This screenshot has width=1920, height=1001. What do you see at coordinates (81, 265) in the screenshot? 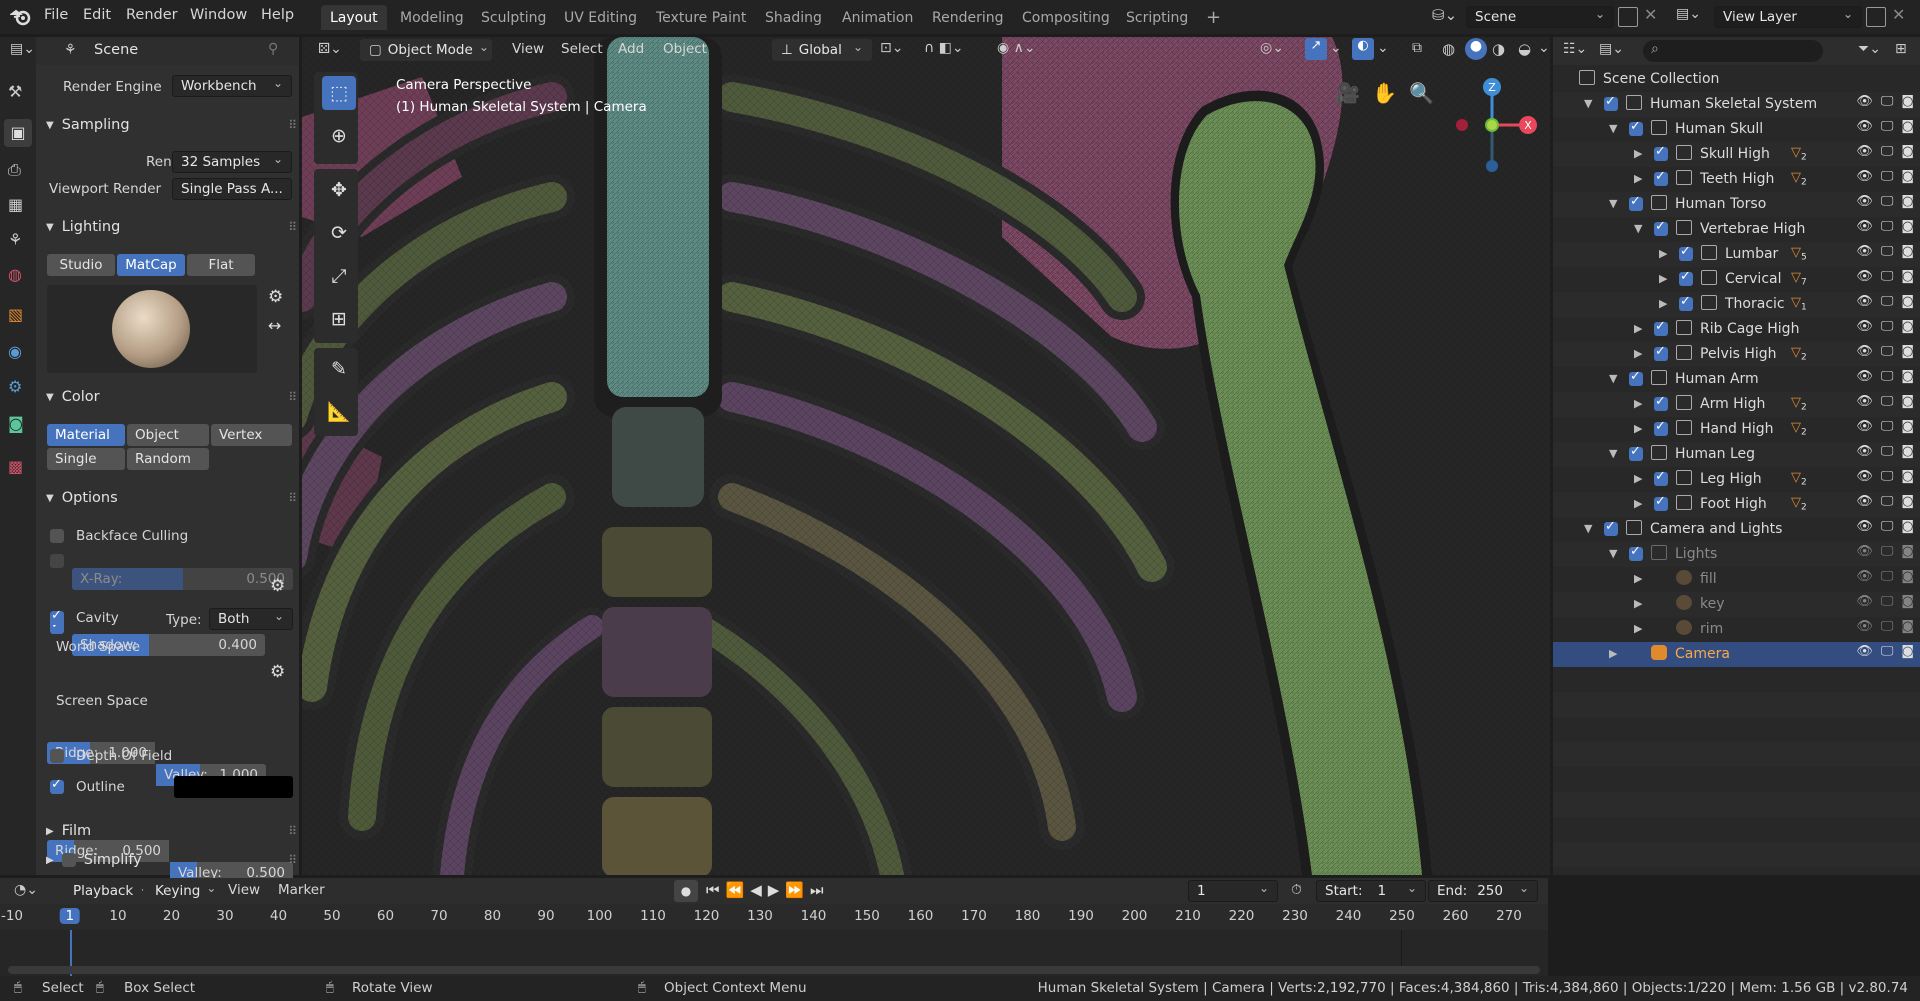
I see `lighting-studio-button: Studio` at bounding box center [81, 265].